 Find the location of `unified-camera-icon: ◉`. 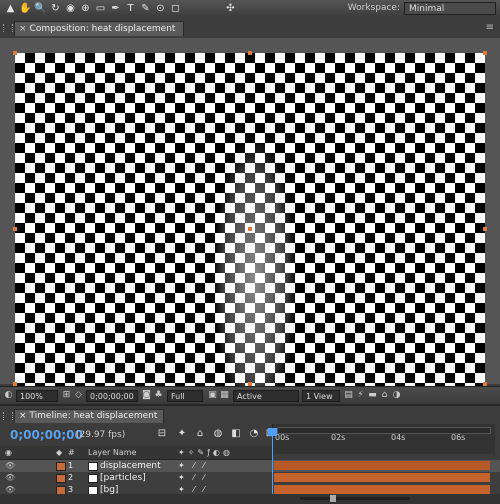

unified-camera-icon: ◉ is located at coordinates (70, 8).